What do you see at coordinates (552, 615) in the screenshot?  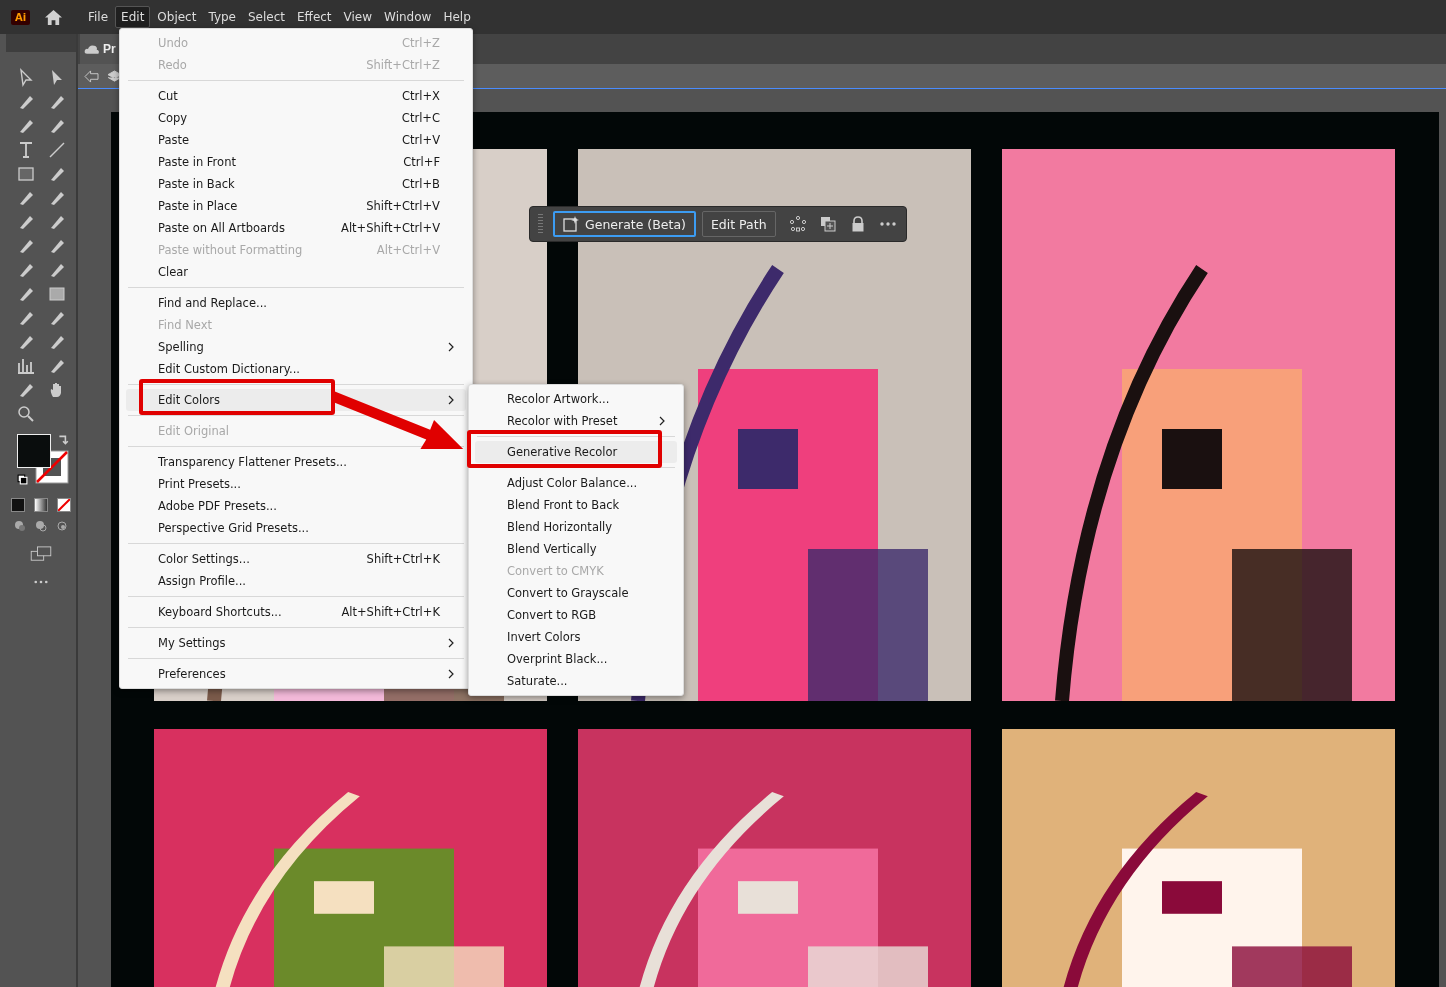 I see `menu-item-label: Convert to RGB` at bounding box center [552, 615].